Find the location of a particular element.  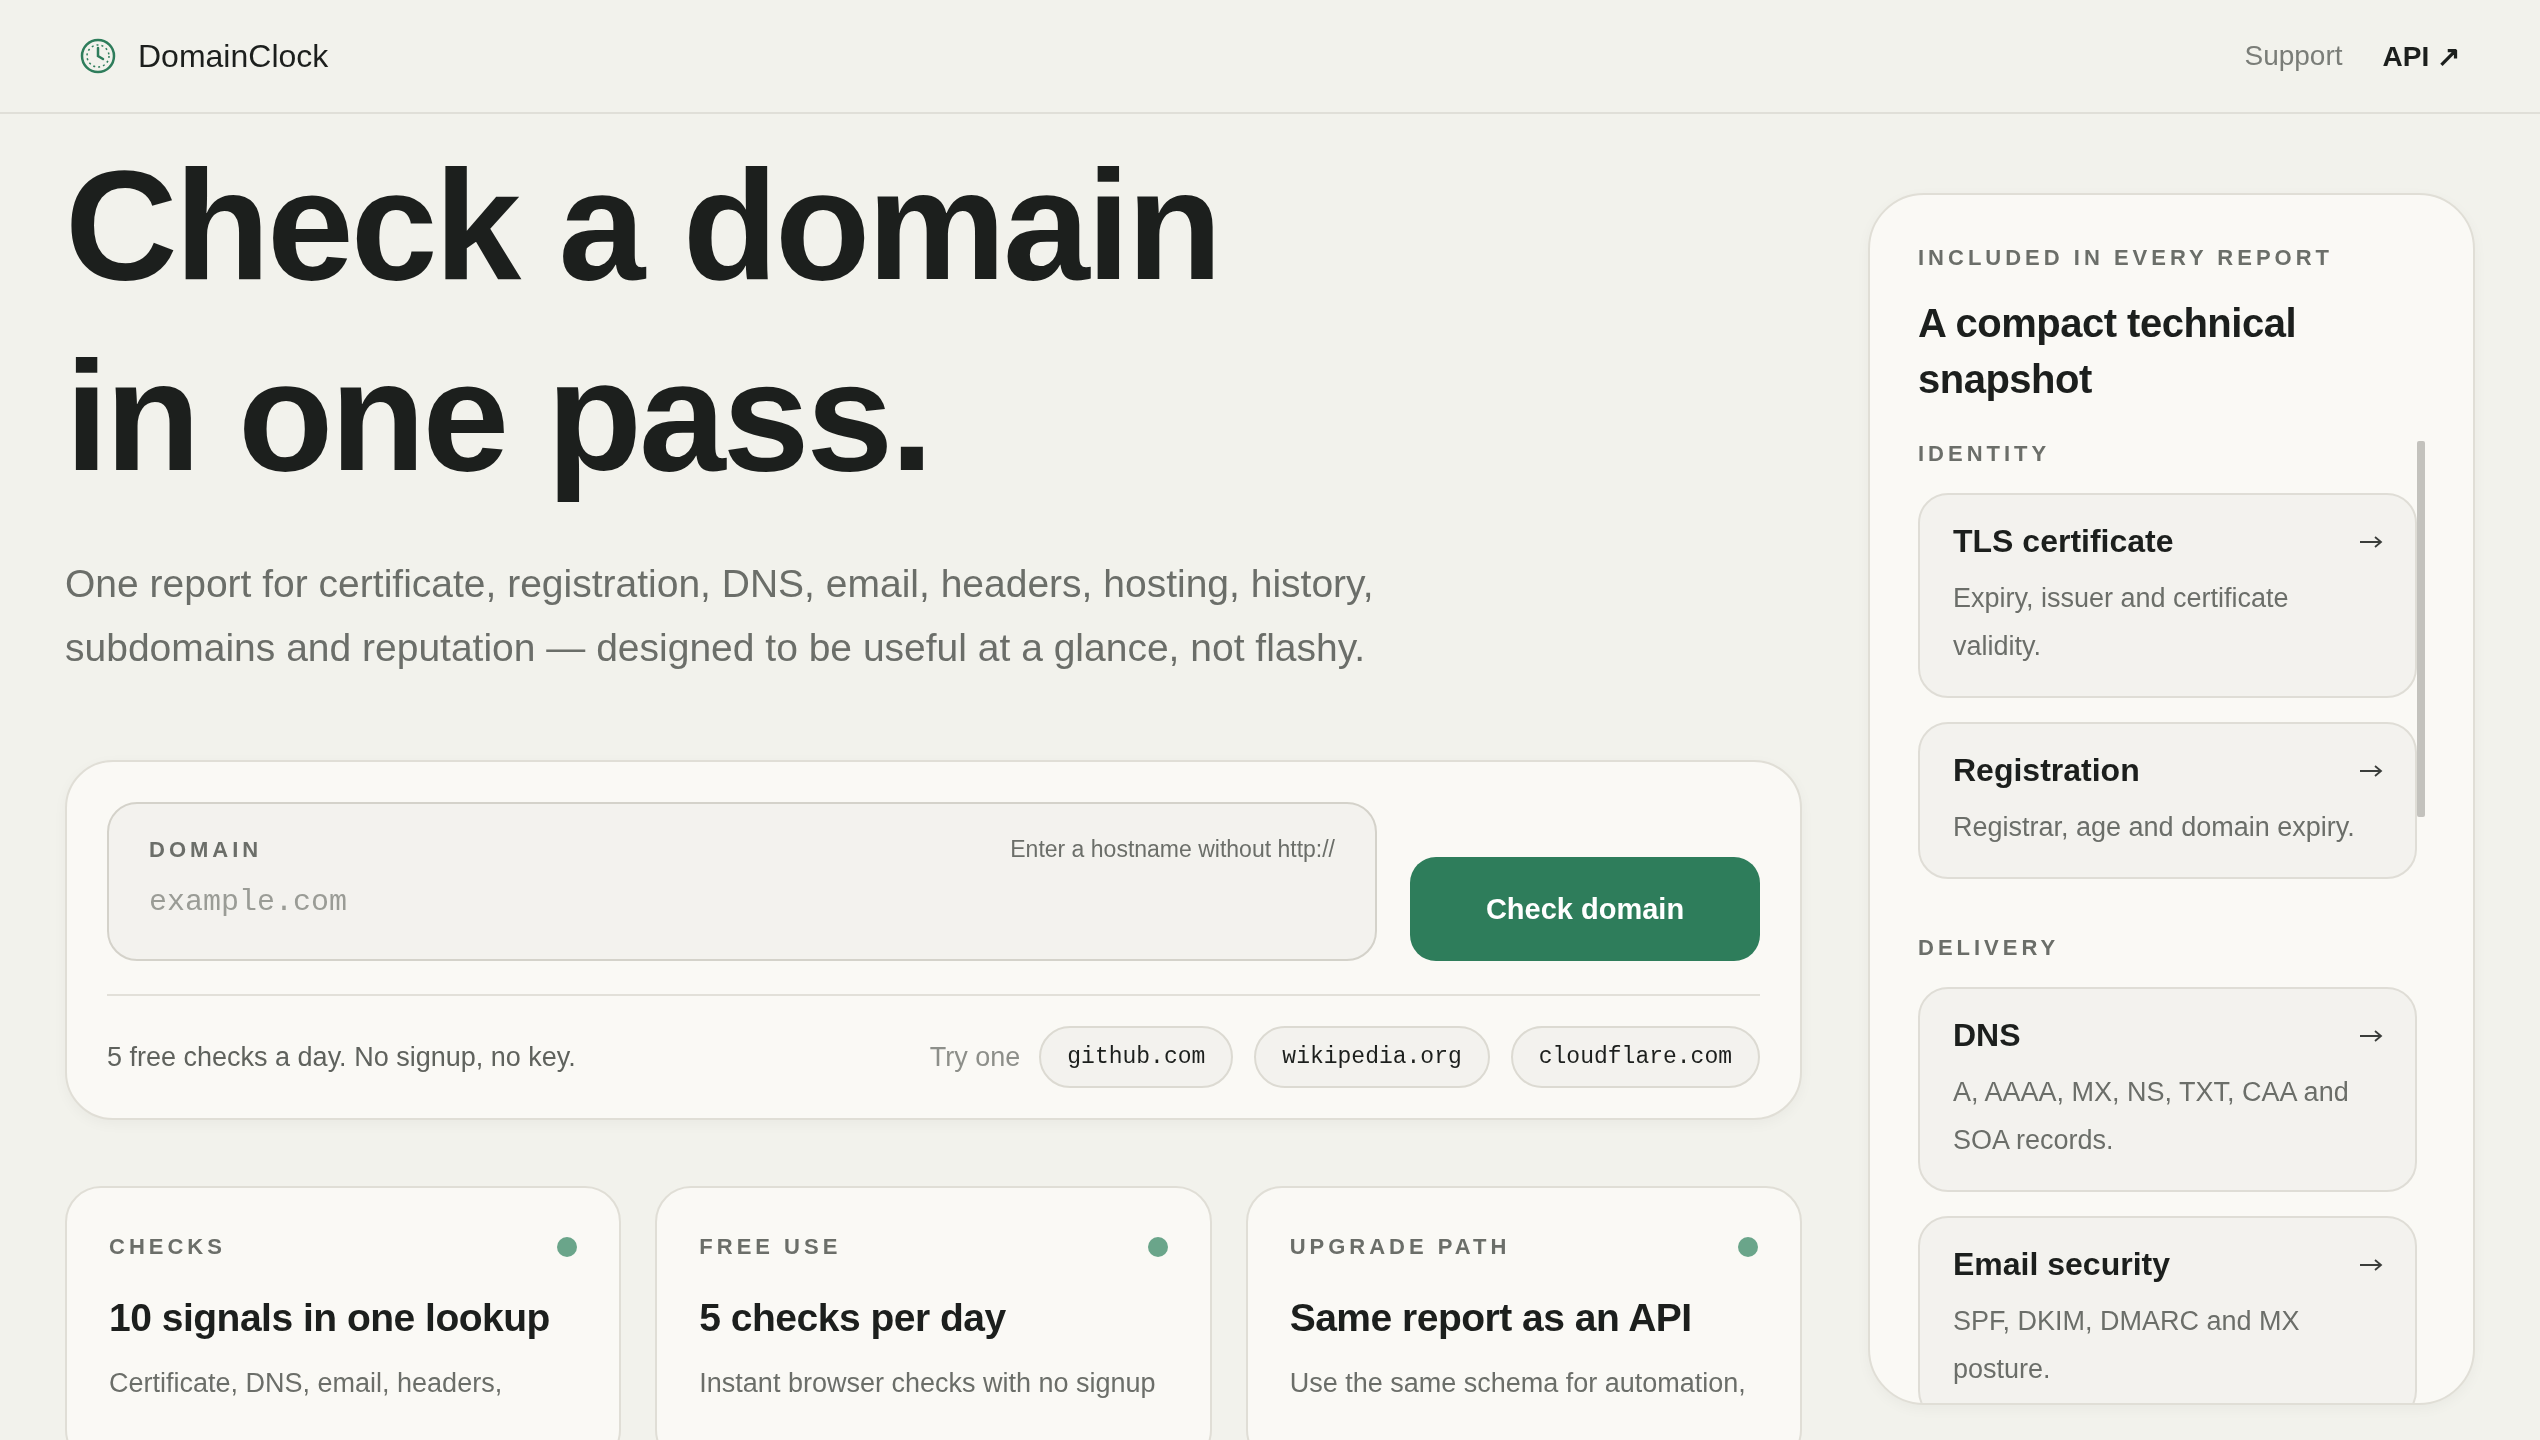

card-eyebrow: UPGRADE PATH is located at coordinates (1400, 1247).